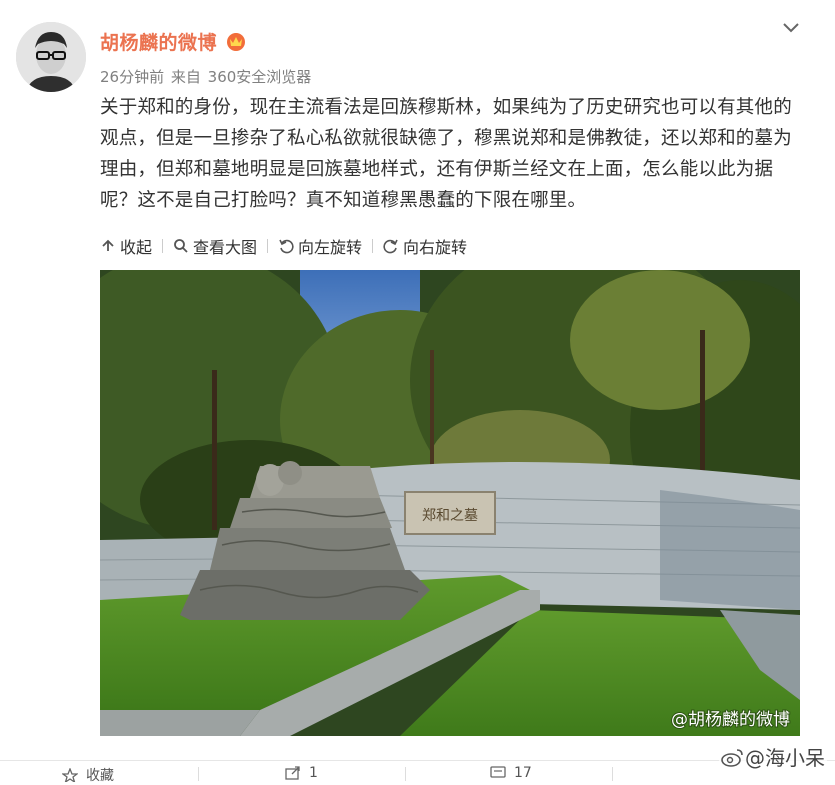 The image size is (835, 785). Describe the element at coordinates (185, 77) in the screenshot. I see `source-prefix: 来自` at that location.